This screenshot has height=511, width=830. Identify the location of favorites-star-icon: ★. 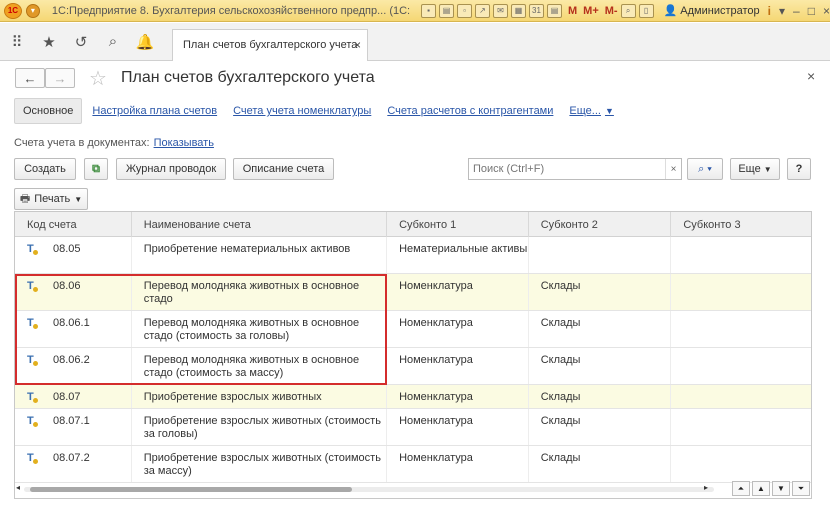
(49, 42).